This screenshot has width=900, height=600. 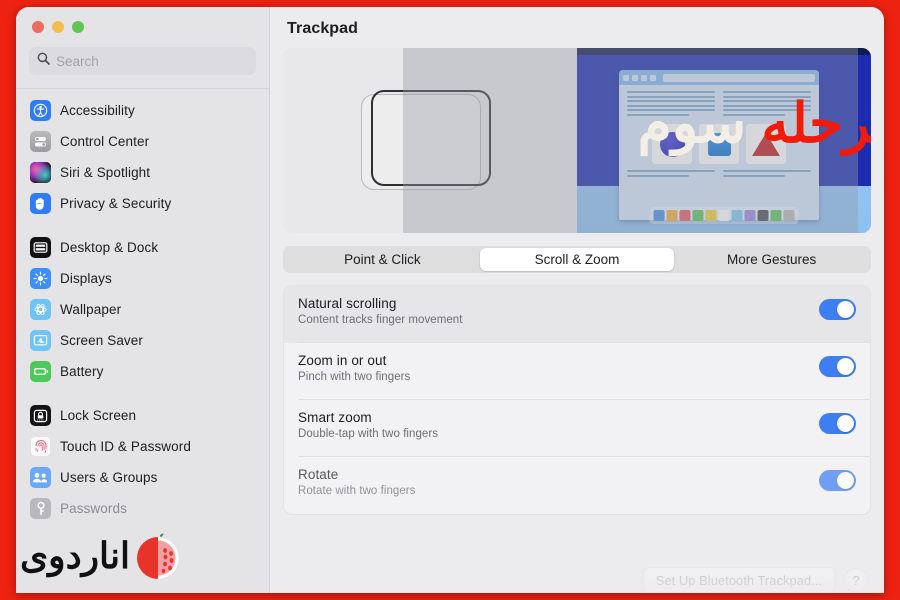 What do you see at coordinates (577, 428) in the screenshot?
I see `setting-row-smart-zoom: Smart zoom Double-tap with two fingers` at bounding box center [577, 428].